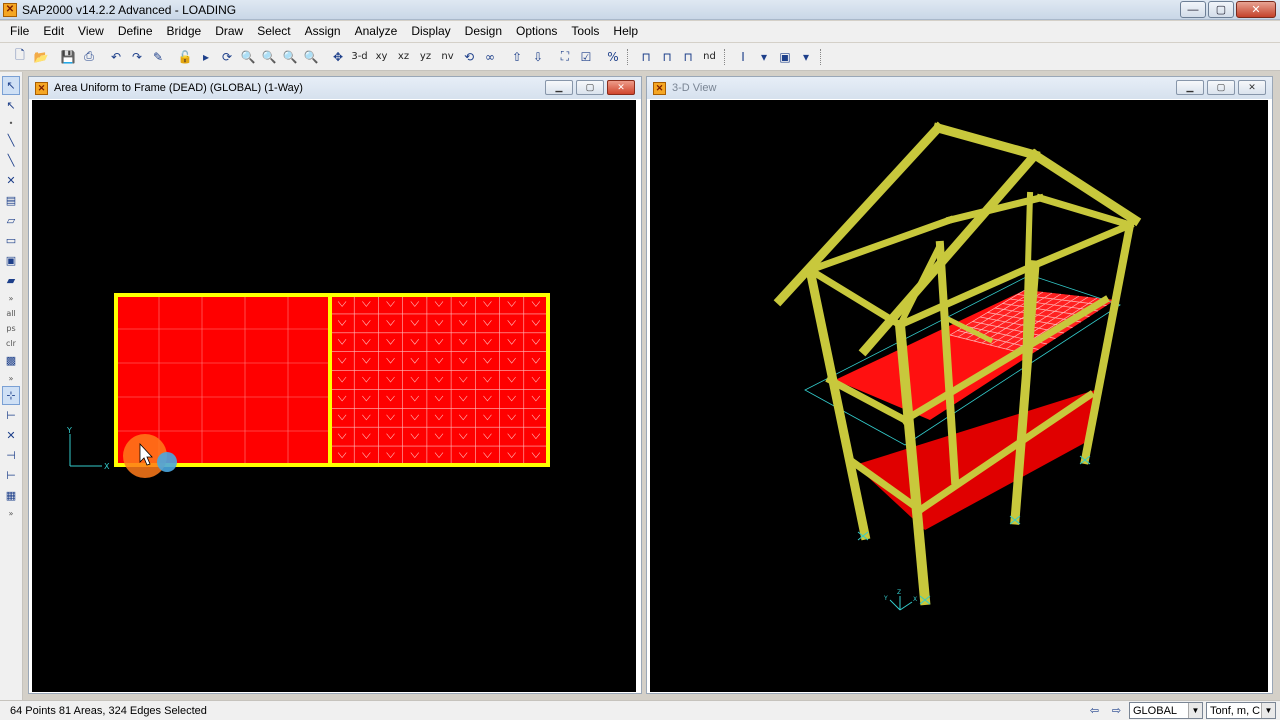 Image resolution: width=1280 pixels, height=720 pixels. What do you see at coordinates (709, 57) in the screenshot?
I see `view-nd-button: nd` at bounding box center [709, 57].